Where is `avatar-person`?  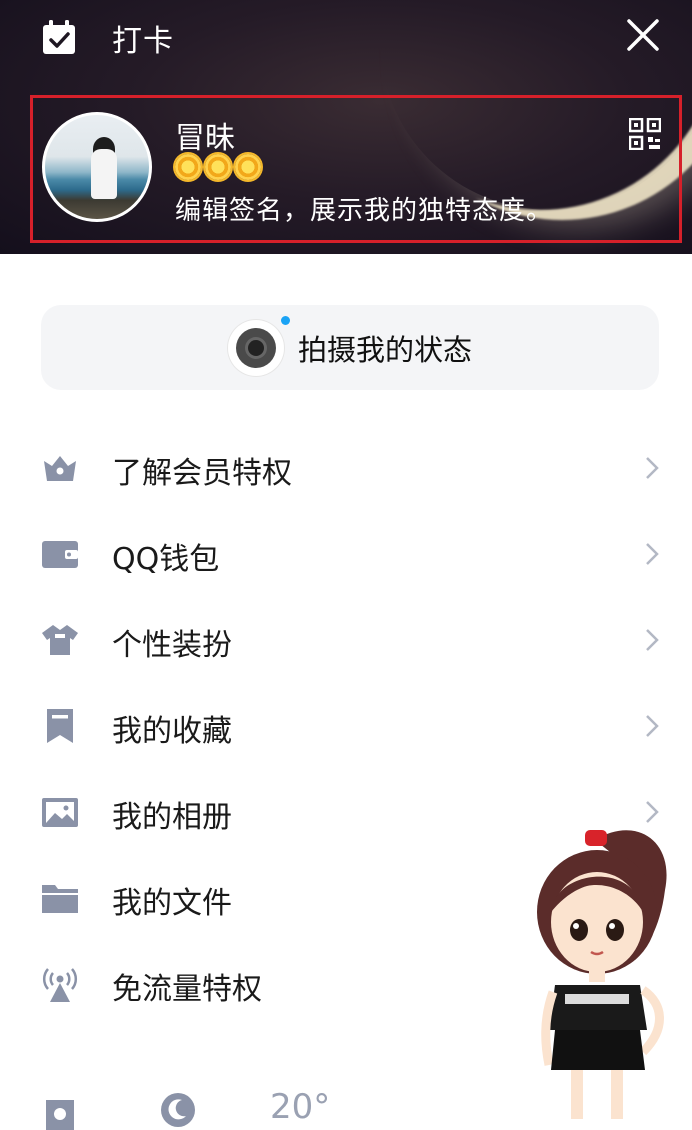
avatar-person is located at coordinates (104, 174).